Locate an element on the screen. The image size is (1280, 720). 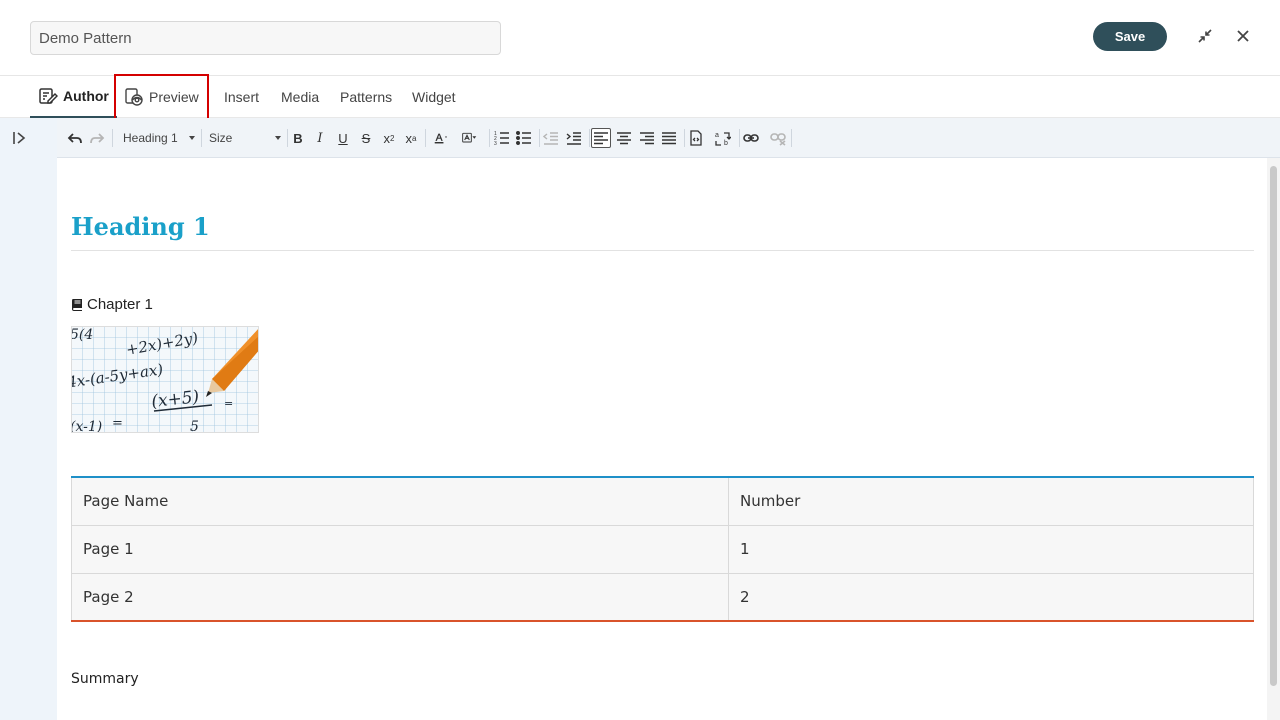
left-rail is located at coordinates (28, 419).